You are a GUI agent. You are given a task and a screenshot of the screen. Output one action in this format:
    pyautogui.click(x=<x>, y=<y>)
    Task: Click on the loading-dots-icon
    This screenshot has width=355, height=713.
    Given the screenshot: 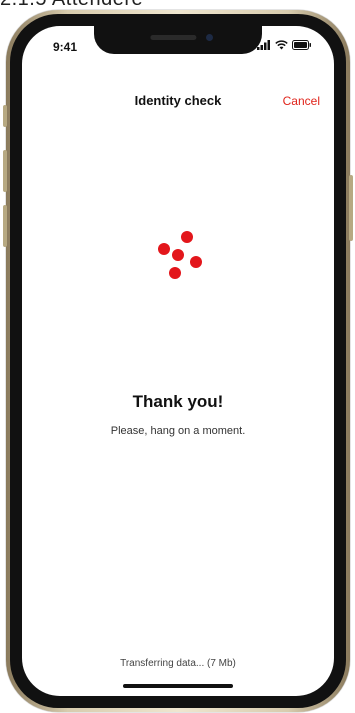 What is the action you would take?
    pyautogui.click(x=184, y=259)
    